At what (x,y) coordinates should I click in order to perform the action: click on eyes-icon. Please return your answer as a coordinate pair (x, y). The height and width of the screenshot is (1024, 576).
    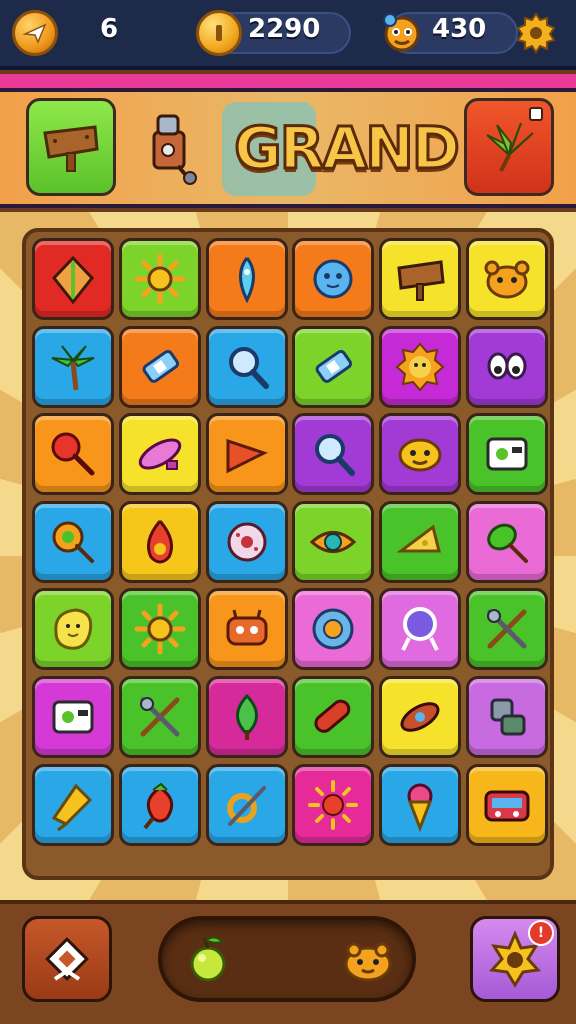
    Looking at the image, I should click on (507, 366).